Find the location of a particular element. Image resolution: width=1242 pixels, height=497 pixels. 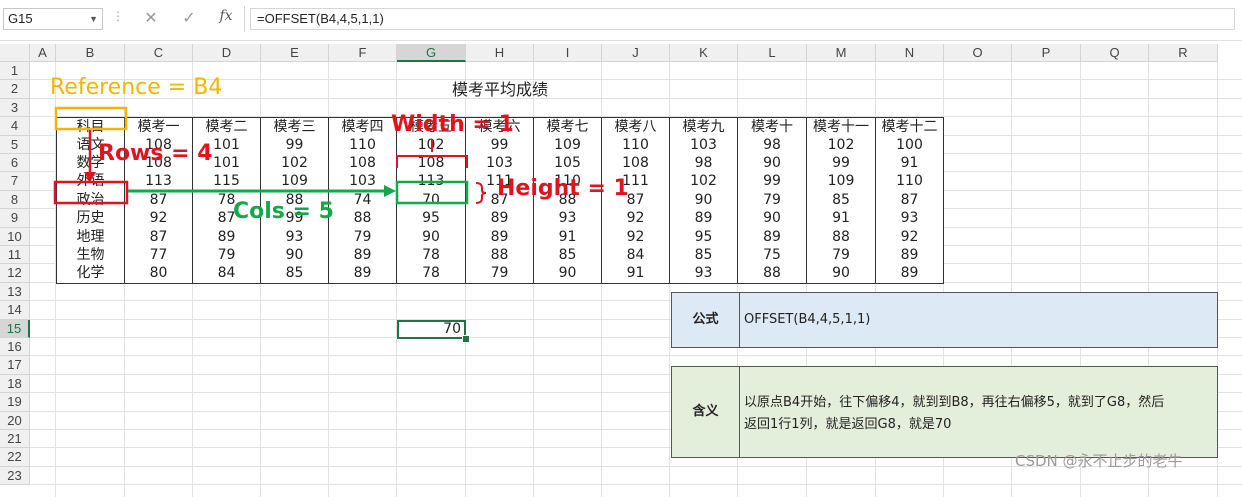

rows-label: Rows = 4 is located at coordinates (155, 153).